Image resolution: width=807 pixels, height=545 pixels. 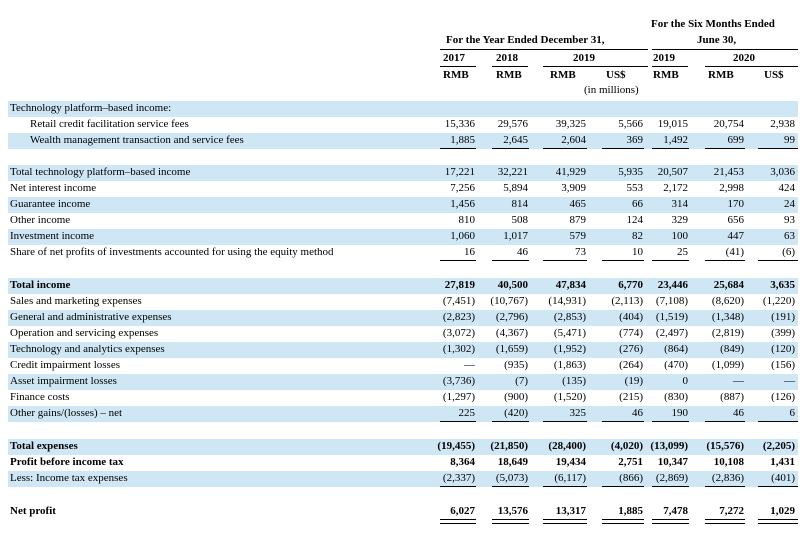 What do you see at coordinates (671, 301) in the screenshot?
I see `row-value: (7,108)` at bounding box center [671, 301].